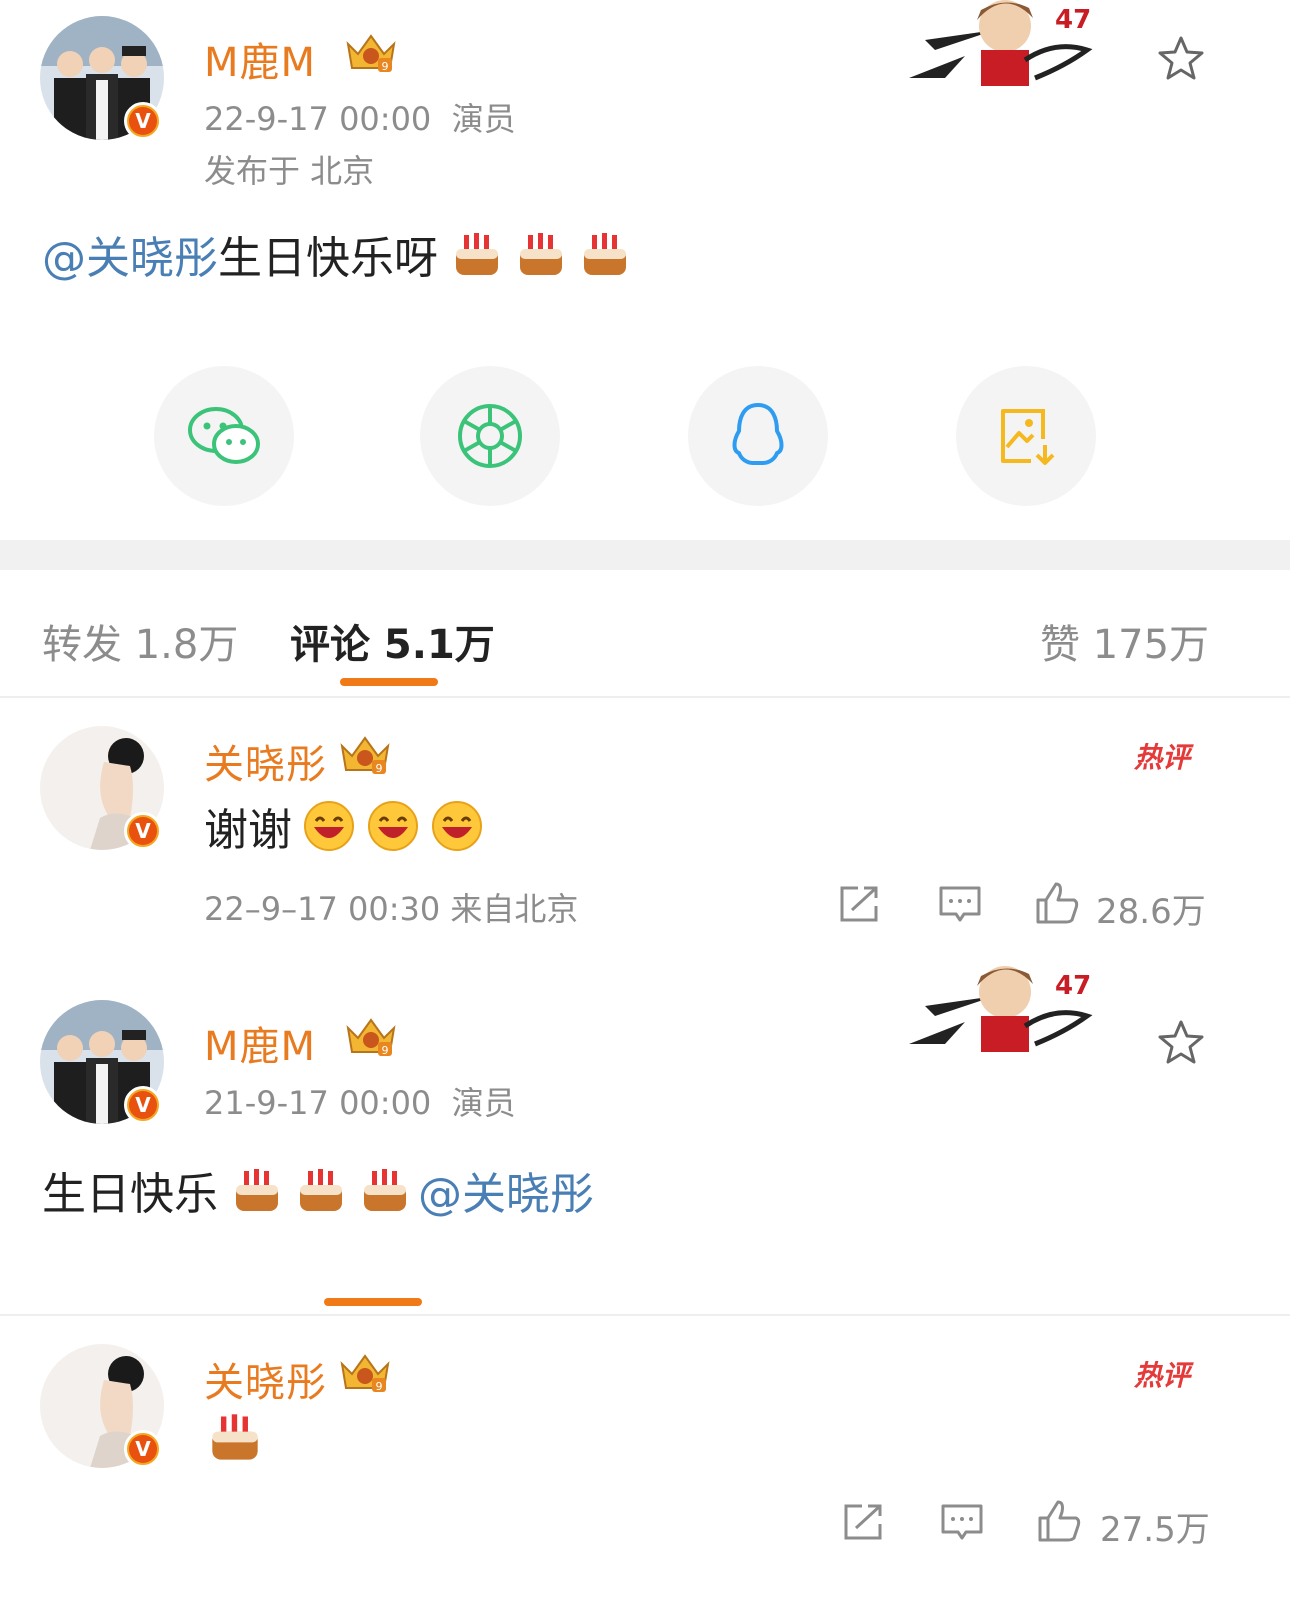  What do you see at coordinates (392, 641) in the screenshot?
I see `tab-comment: 评论 5.1万` at bounding box center [392, 641].